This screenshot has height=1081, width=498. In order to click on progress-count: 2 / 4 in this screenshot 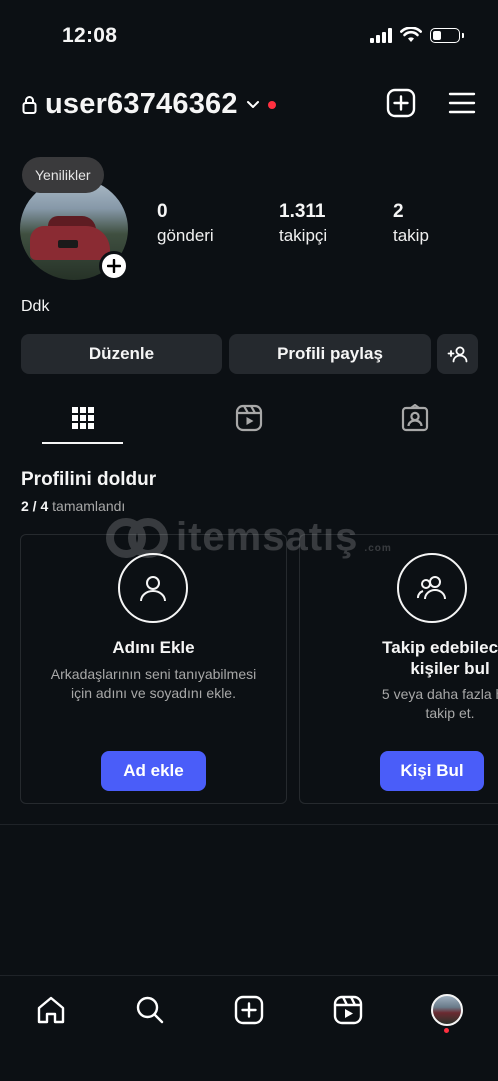, I will do `click(35, 506)`.